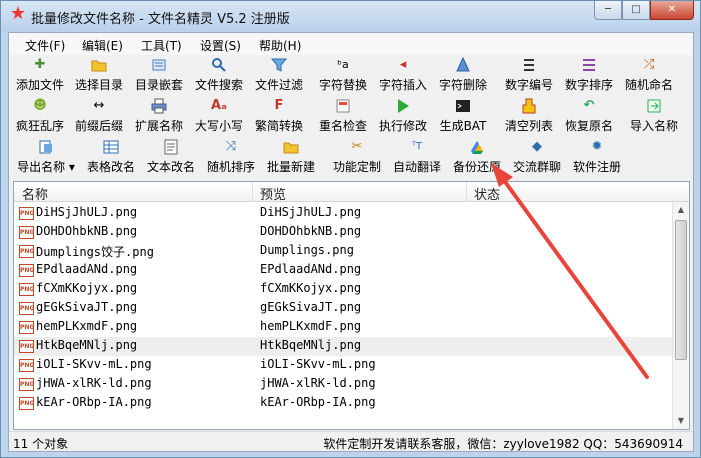 This screenshot has width=701, height=458. I want to click on nested-folder-button: 目录嵌套, so click(159, 75).